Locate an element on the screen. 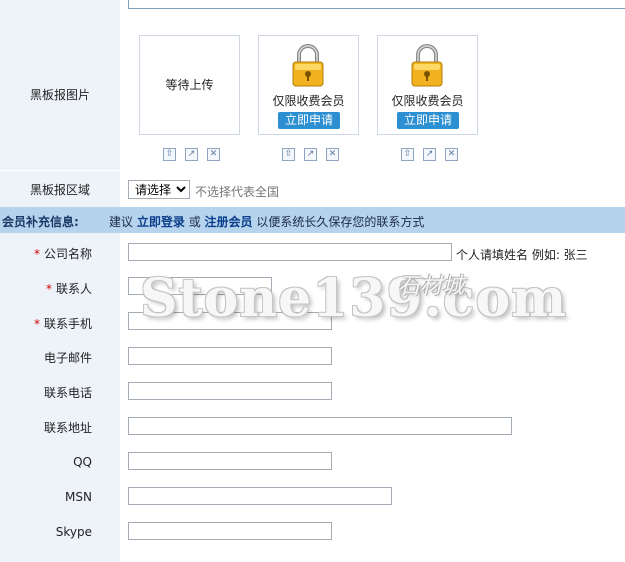 The width and height of the screenshot is (625, 562). contact-label: * 联系人 is located at coordinates (68, 289).